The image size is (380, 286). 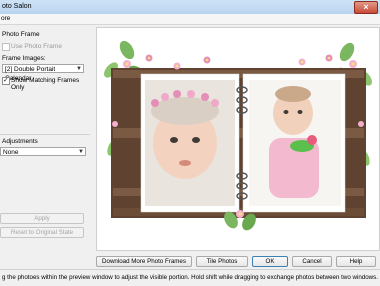 I want to click on menu-bar: ore, so click(x=190, y=19).